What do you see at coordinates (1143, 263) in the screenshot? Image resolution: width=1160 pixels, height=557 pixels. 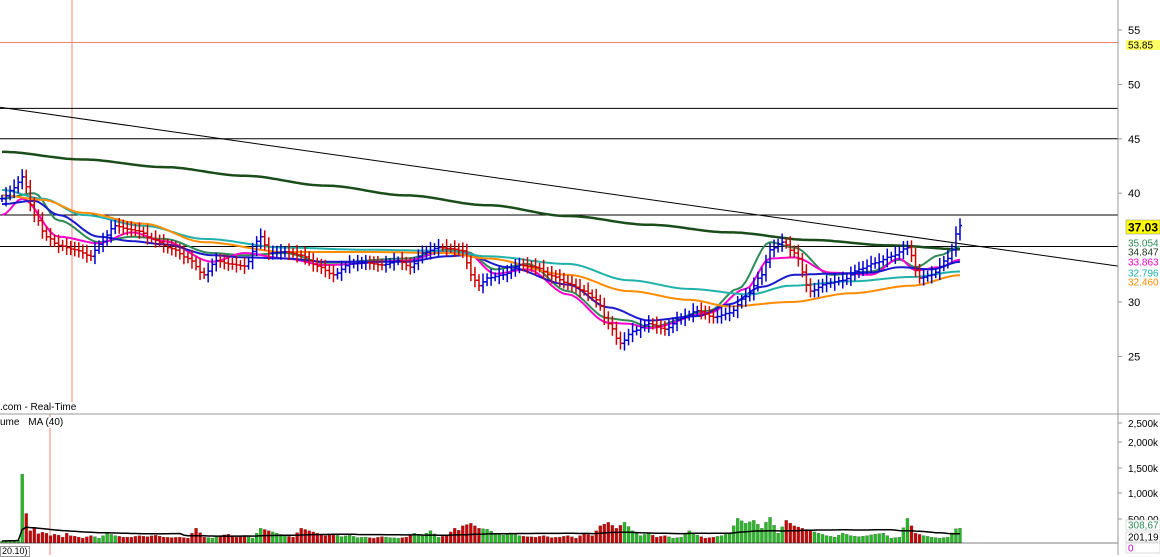 I see `price-badge-label: 33.863` at bounding box center [1143, 263].